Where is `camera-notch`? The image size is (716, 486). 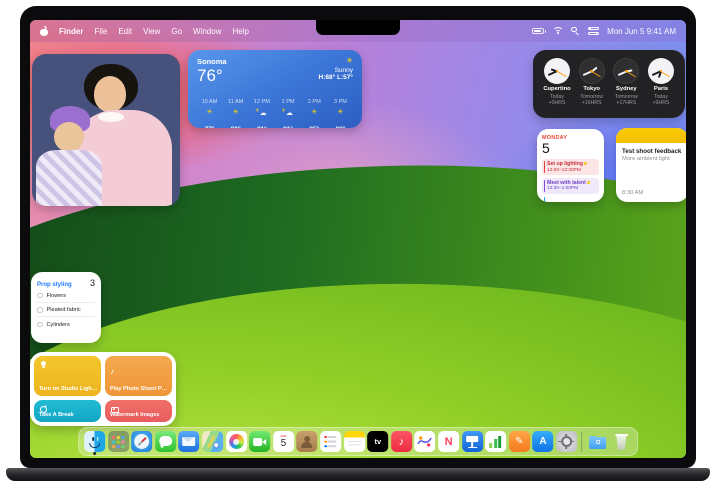
camera-notch is located at coordinates (358, 27).